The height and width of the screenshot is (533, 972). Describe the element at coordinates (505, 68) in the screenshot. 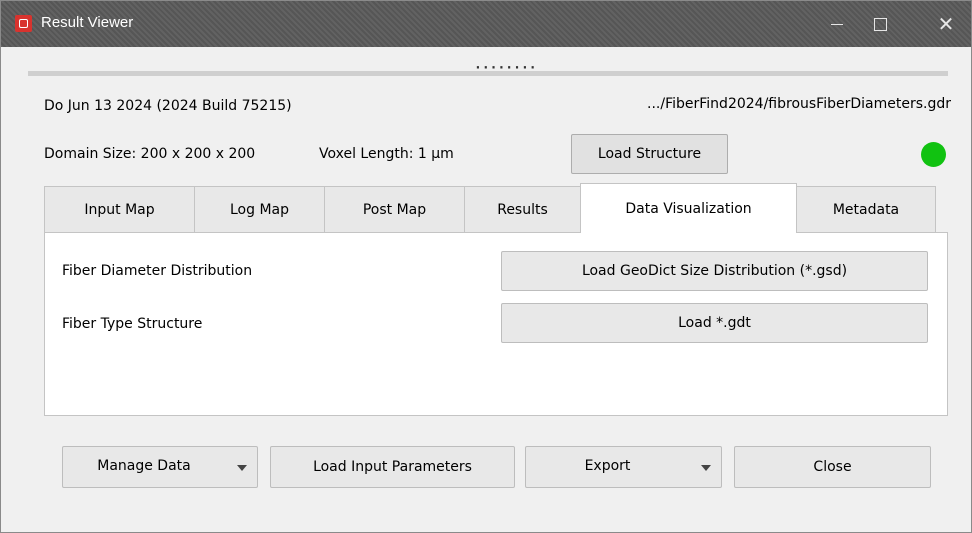

I see `splitter-handle: ········` at that location.